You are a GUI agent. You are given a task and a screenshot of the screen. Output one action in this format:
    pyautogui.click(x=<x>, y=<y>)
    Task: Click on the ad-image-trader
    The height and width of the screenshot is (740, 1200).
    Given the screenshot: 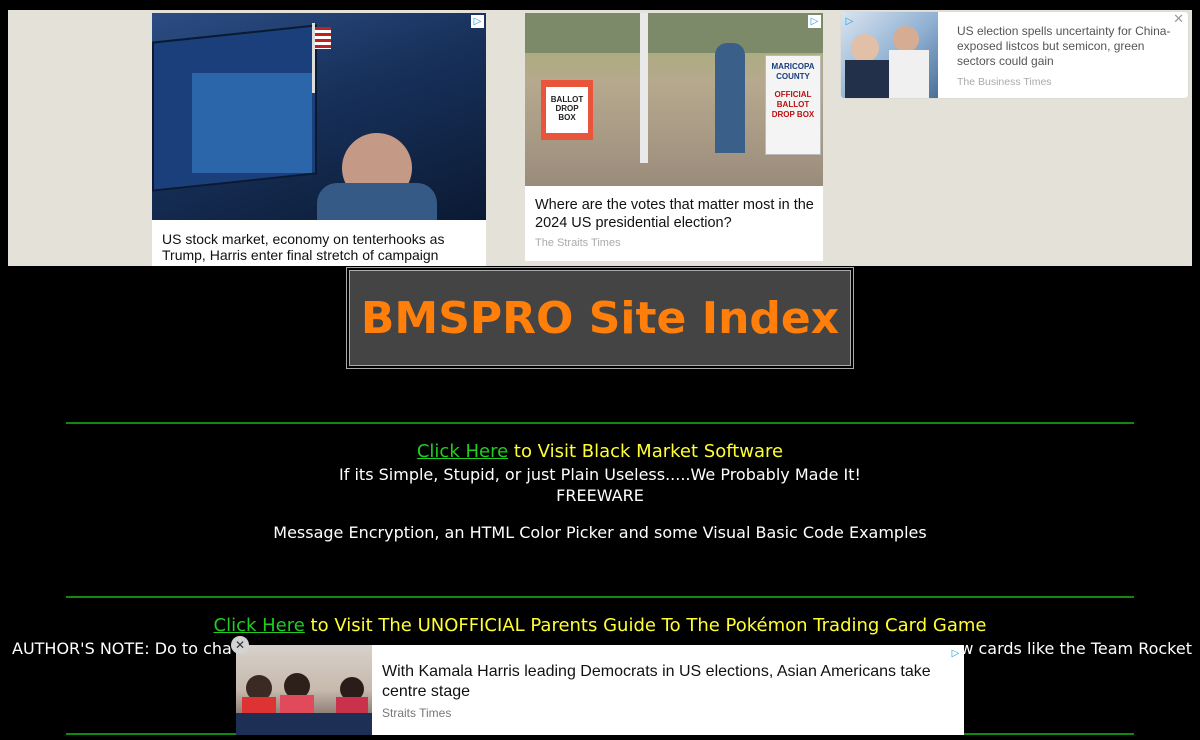 What is the action you would take?
    pyautogui.click(x=319, y=116)
    